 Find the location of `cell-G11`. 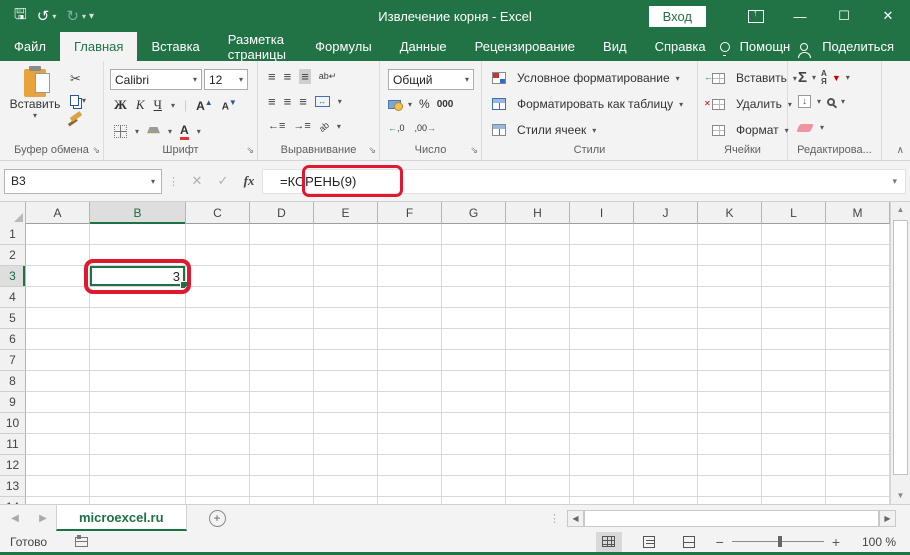

cell-G11 is located at coordinates (474, 444).